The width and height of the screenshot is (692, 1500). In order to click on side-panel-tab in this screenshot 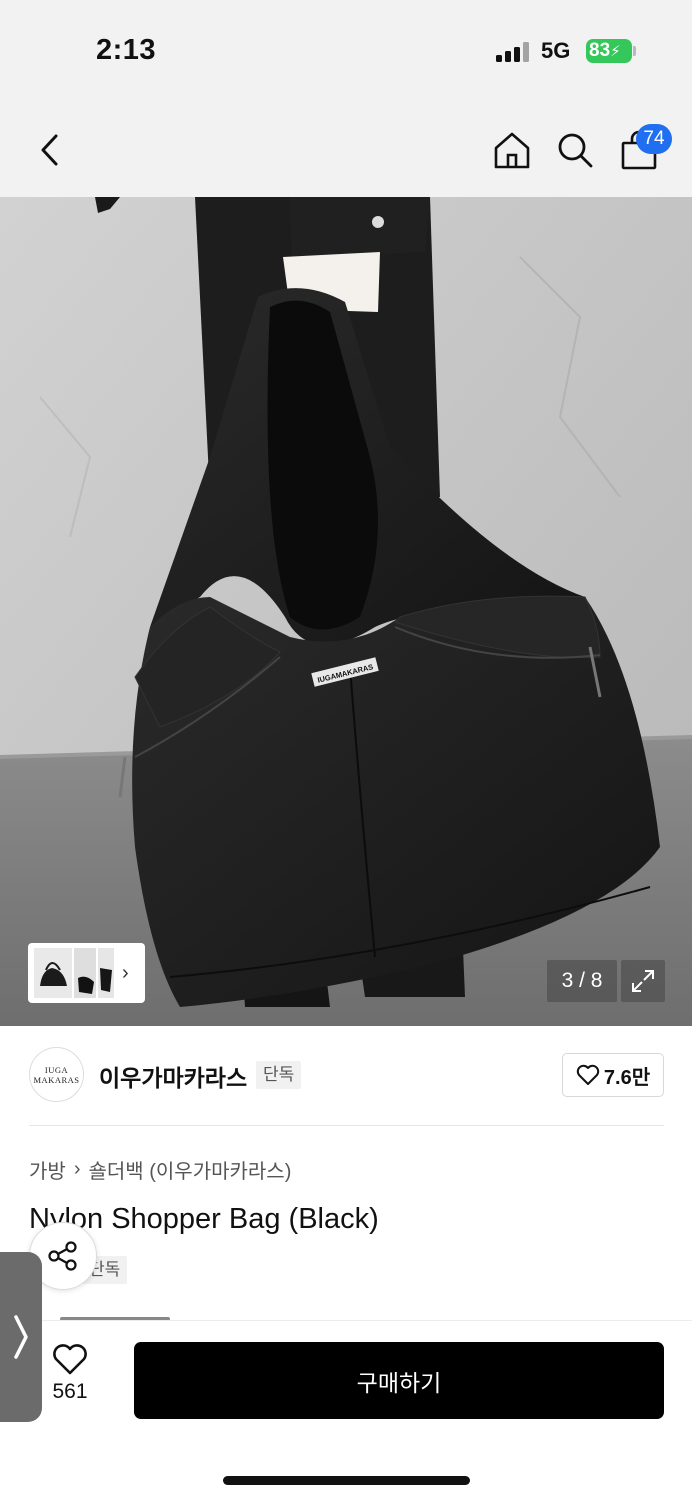, I will do `click(21, 1337)`.